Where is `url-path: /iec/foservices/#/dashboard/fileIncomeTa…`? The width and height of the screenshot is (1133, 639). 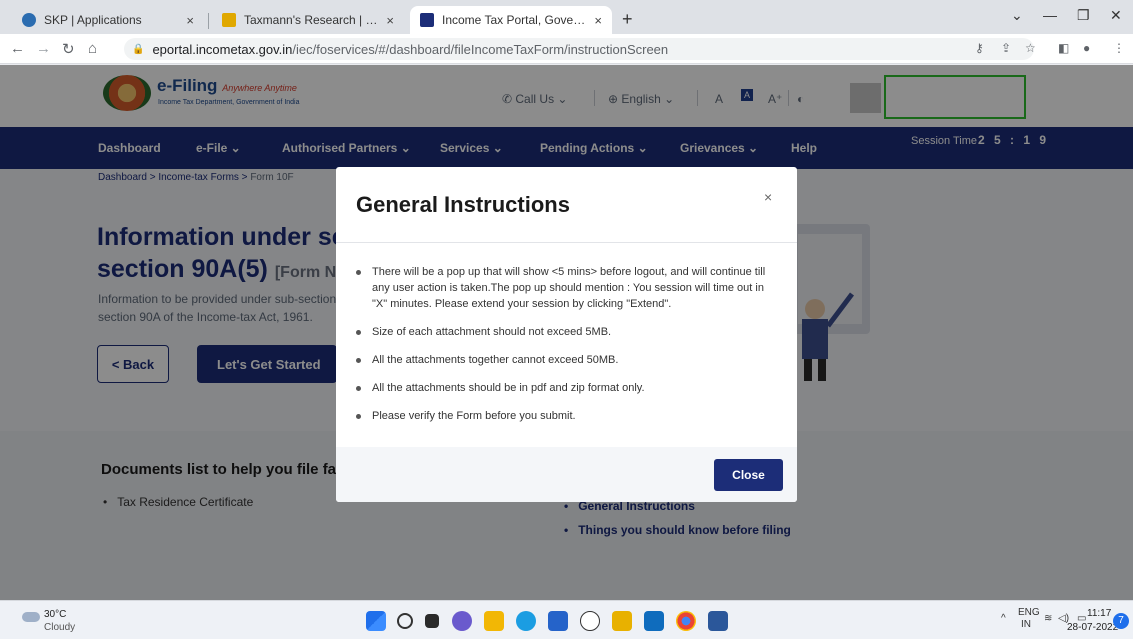
url-path: /iec/foservices/#/dashboard/fileIncomeTa… is located at coordinates (480, 49).